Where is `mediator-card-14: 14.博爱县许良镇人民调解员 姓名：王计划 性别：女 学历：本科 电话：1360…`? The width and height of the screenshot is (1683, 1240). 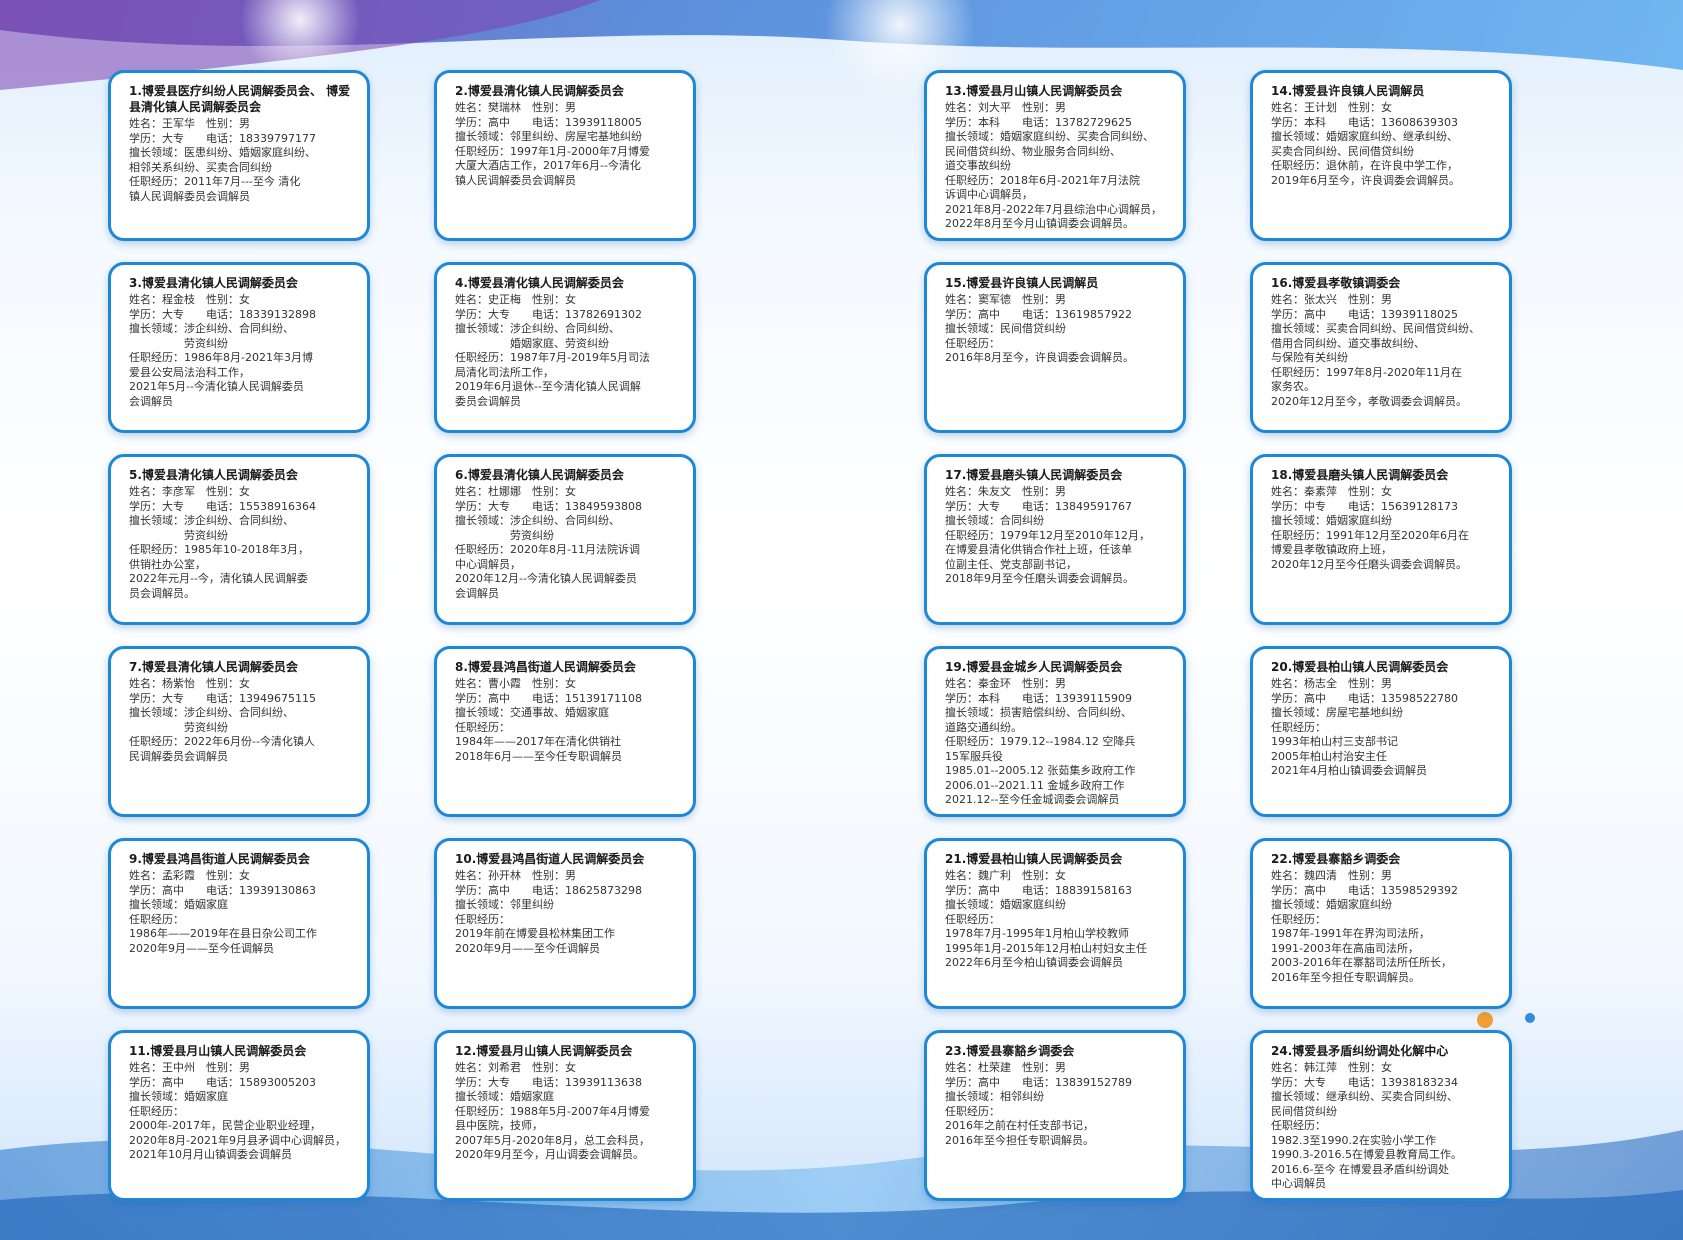 mediator-card-14: 14.博爱县许良镇人民调解员 姓名：王计划 性别：女 学历：本科 电话：1360… is located at coordinates (1381, 155).